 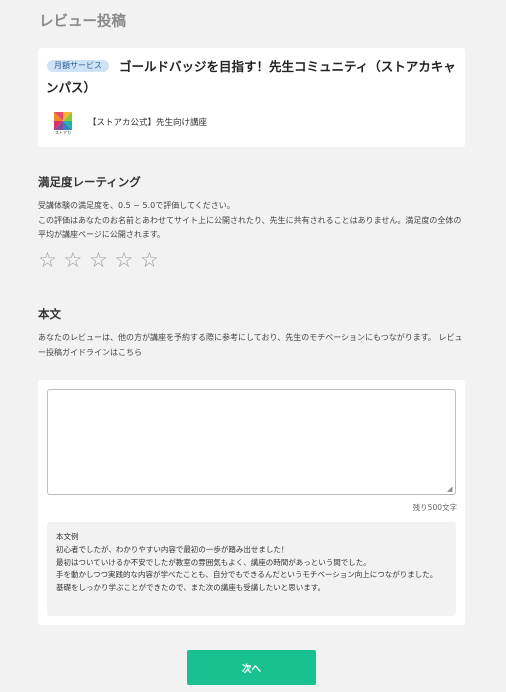 I want to click on resize-grip-icon: ◢, so click(x=450, y=489).